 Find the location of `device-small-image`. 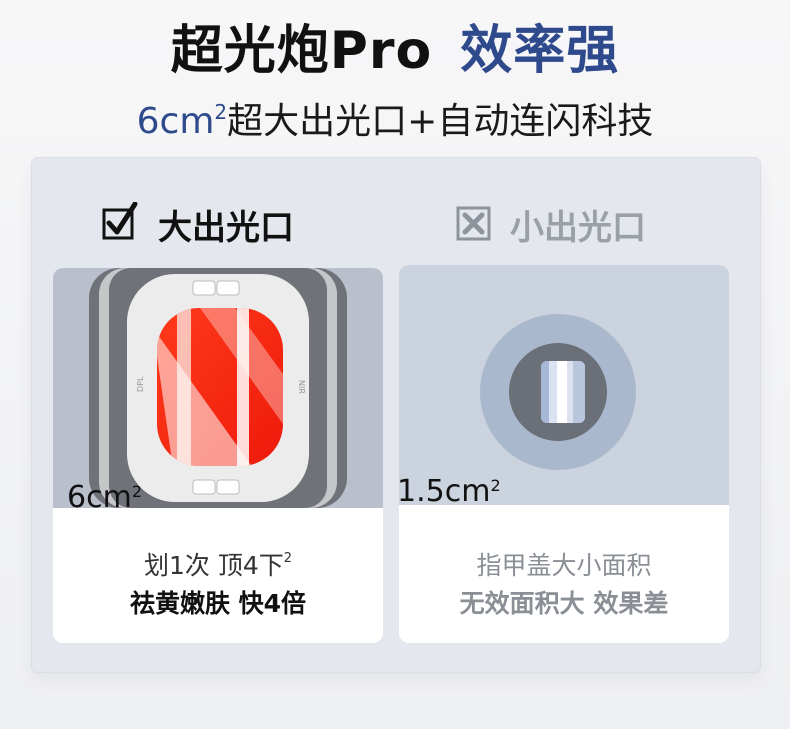

device-small-image is located at coordinates (564, 385).